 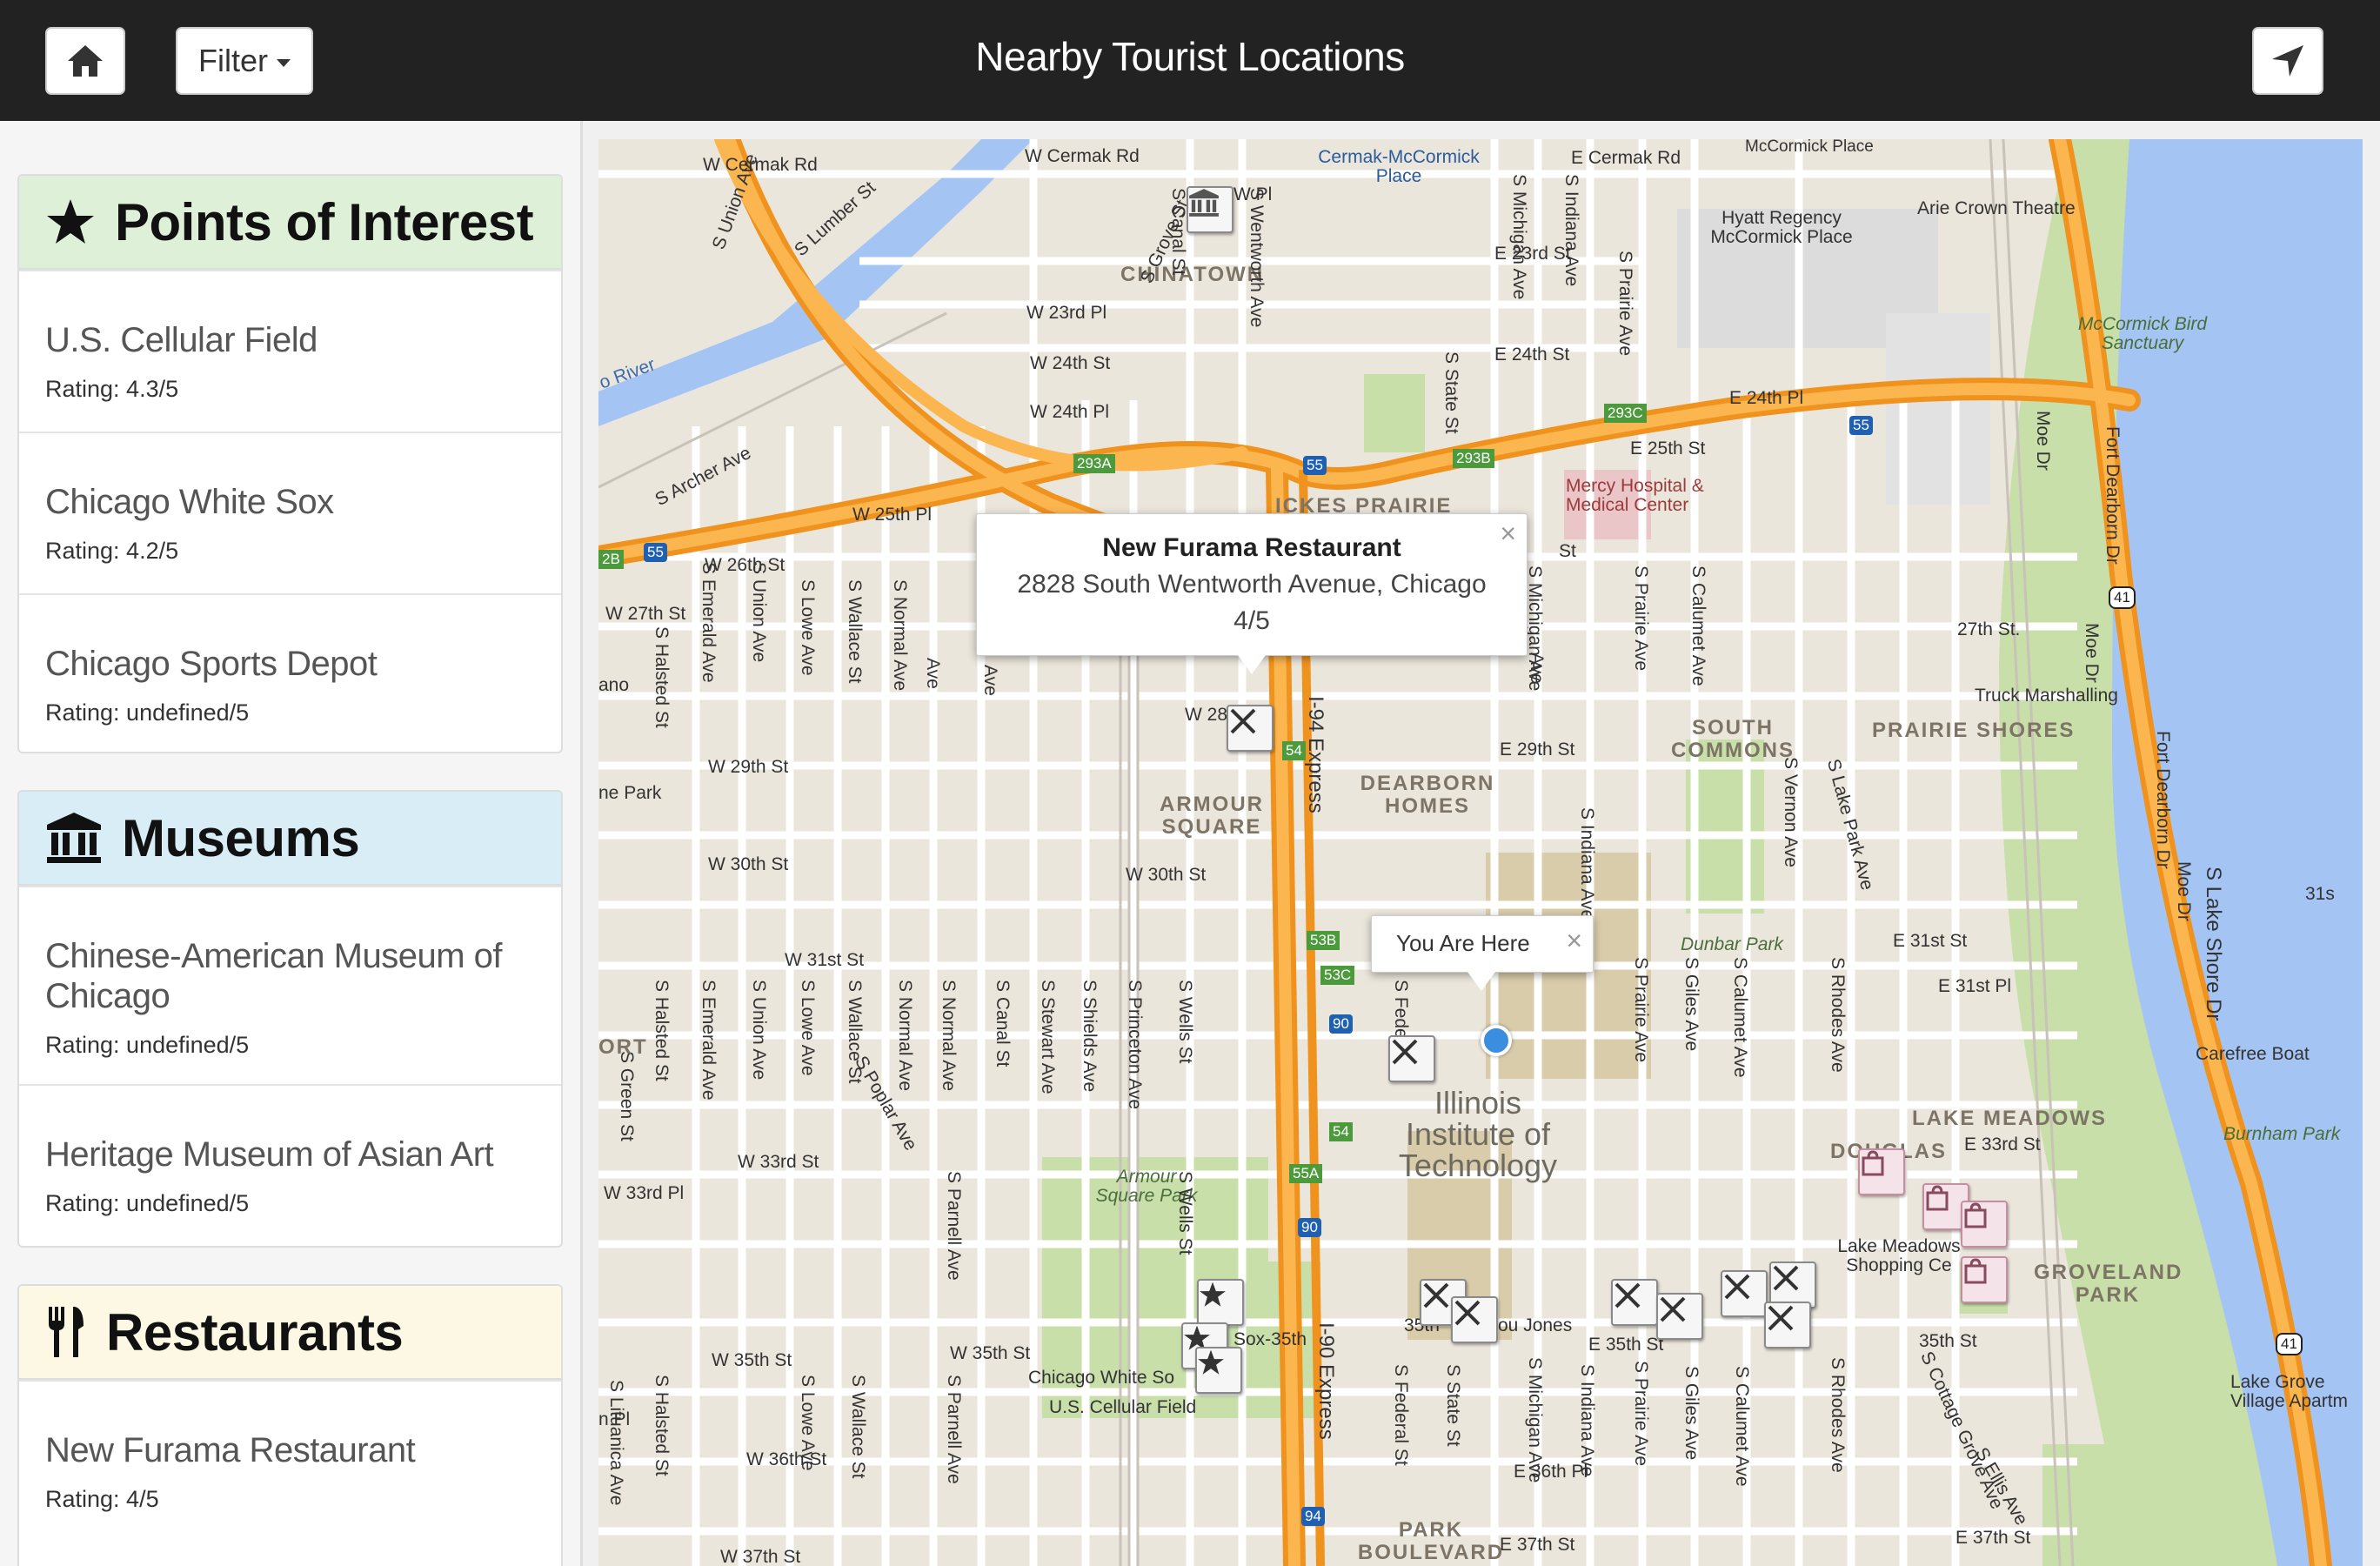 I want to click on locate-me-button, so click(x=2287, y=61).